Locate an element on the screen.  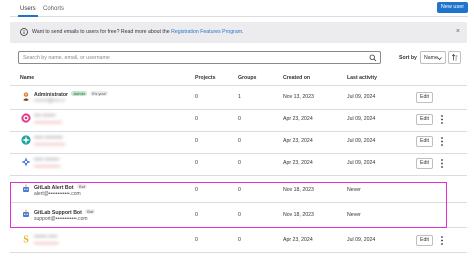
user-name: •••• ••••••• is located at coordinates (44, 116).